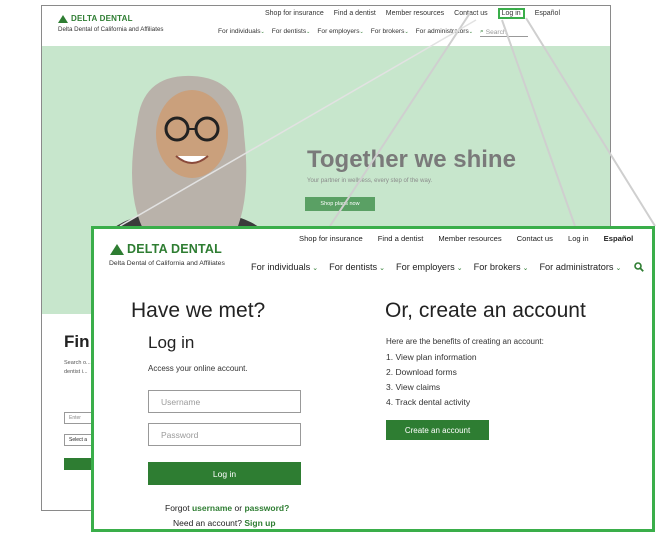 The height and width of the screenshot is (533, 660). Describe the element at coordinates (437, 430) in the screenshot. I see `create-account-button: Create an account` at that location.